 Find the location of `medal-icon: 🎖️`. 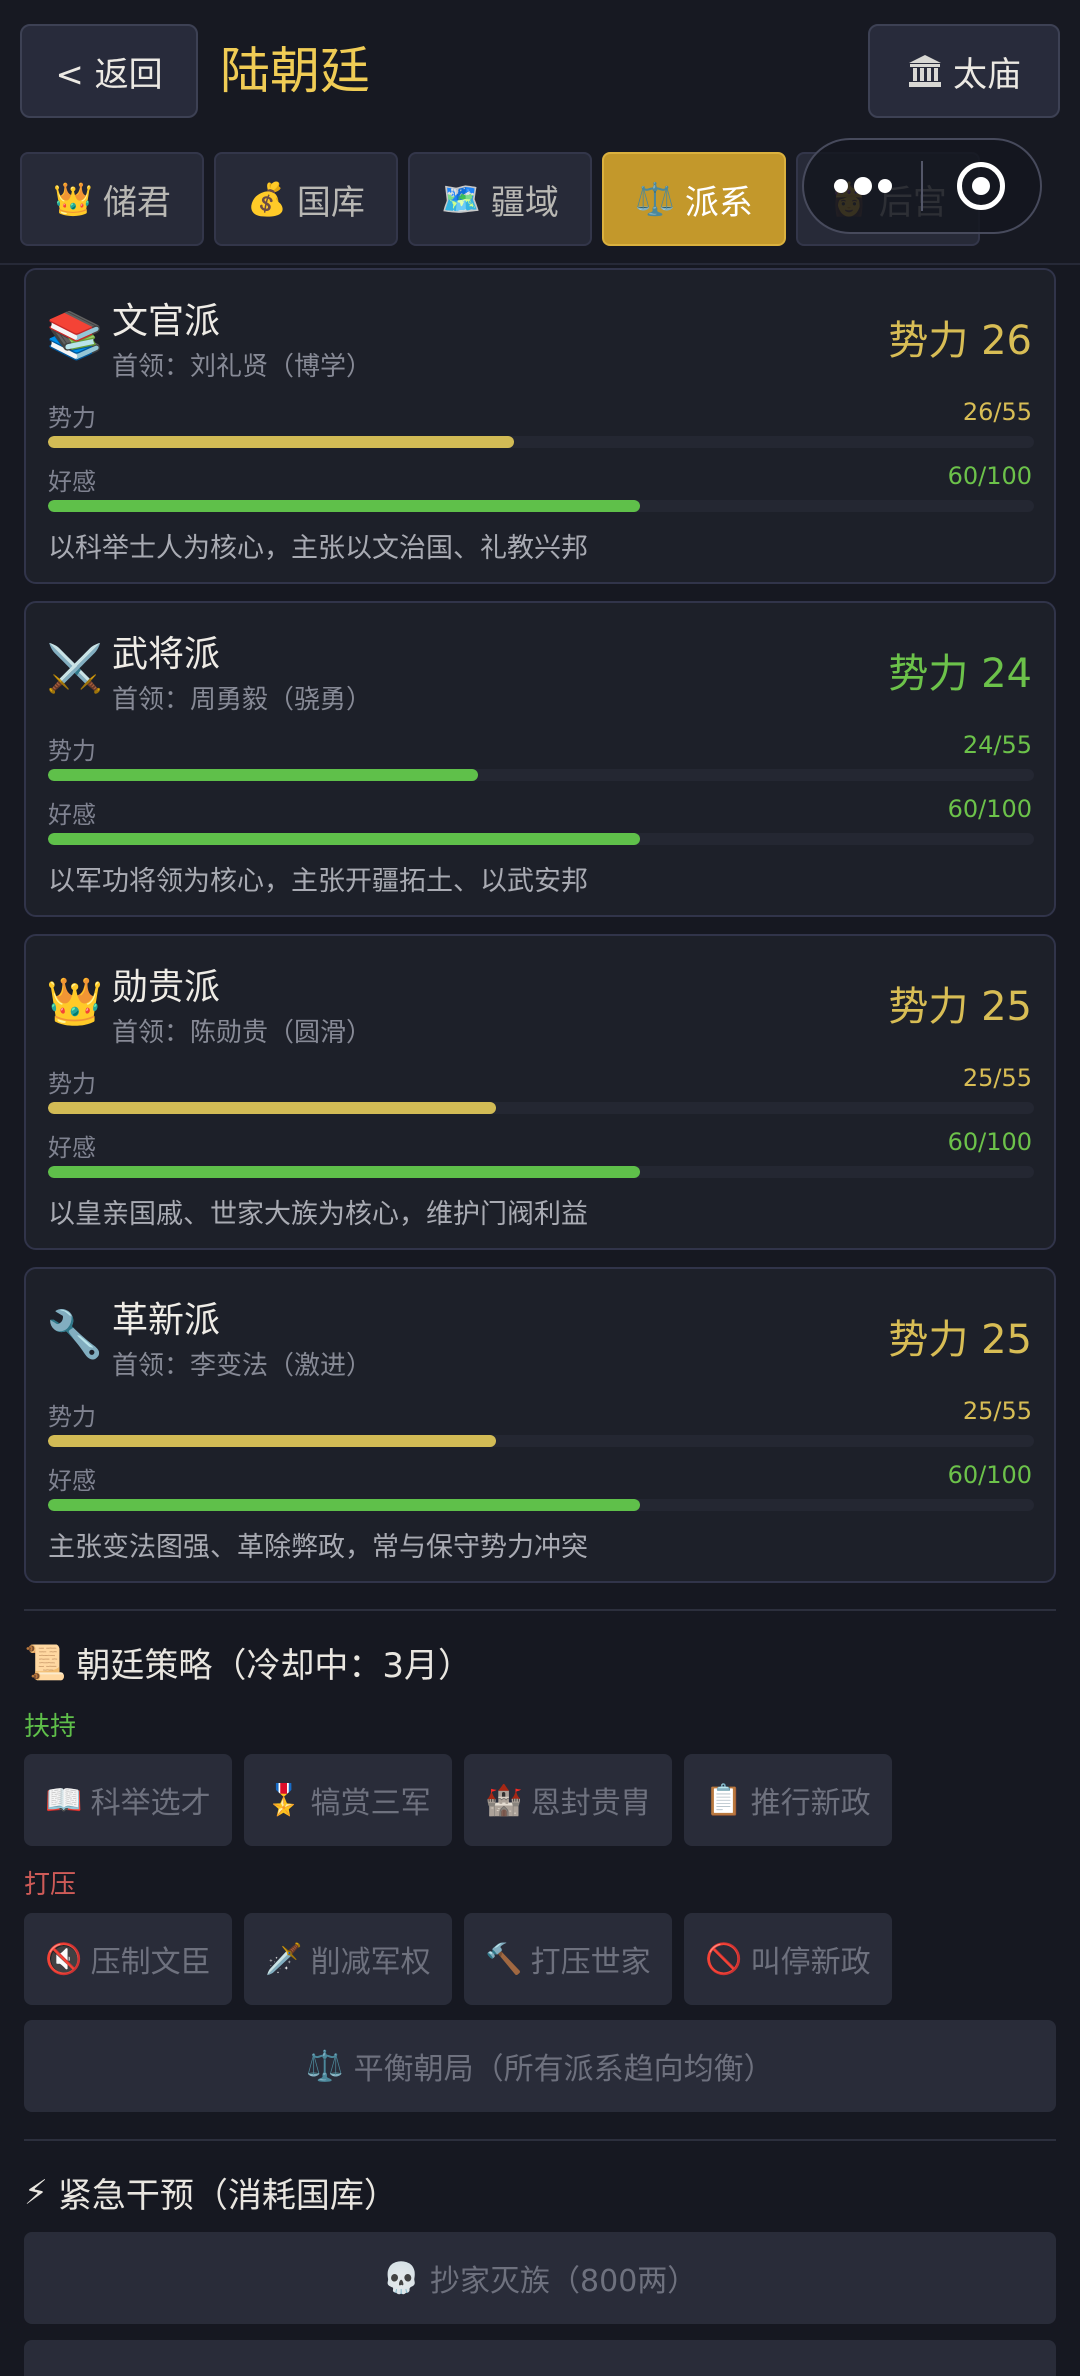

medal-icon: 🎖️ is located at coordinates (284, 1800).